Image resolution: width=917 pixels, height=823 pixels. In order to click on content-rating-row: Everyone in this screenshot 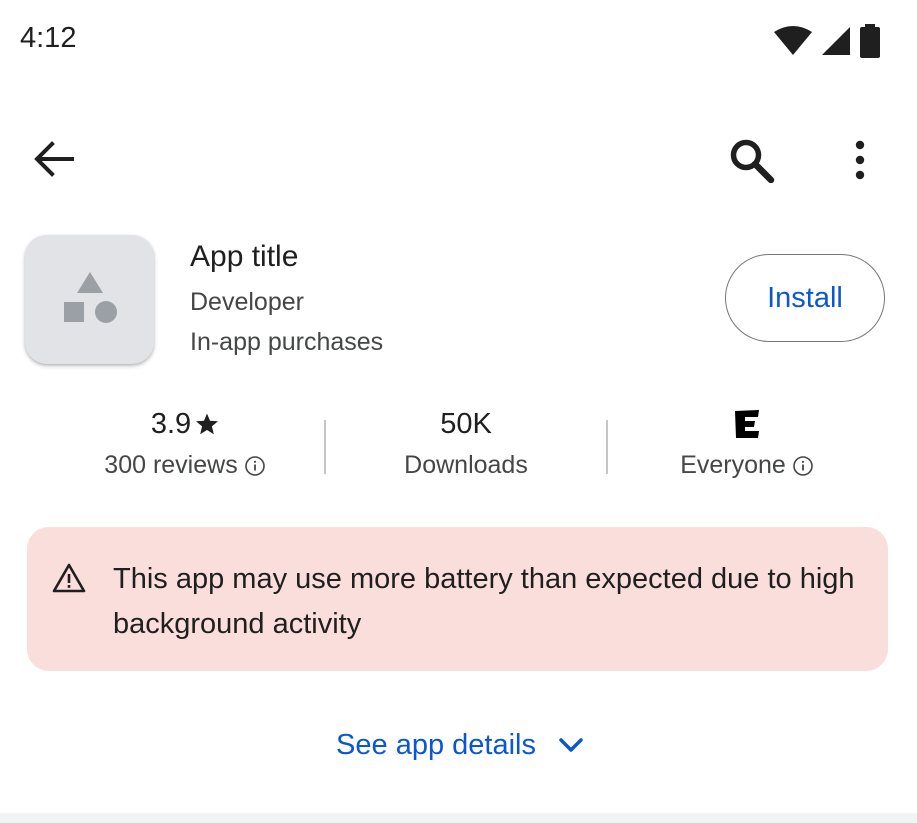, I will do `click(747, 465)`.